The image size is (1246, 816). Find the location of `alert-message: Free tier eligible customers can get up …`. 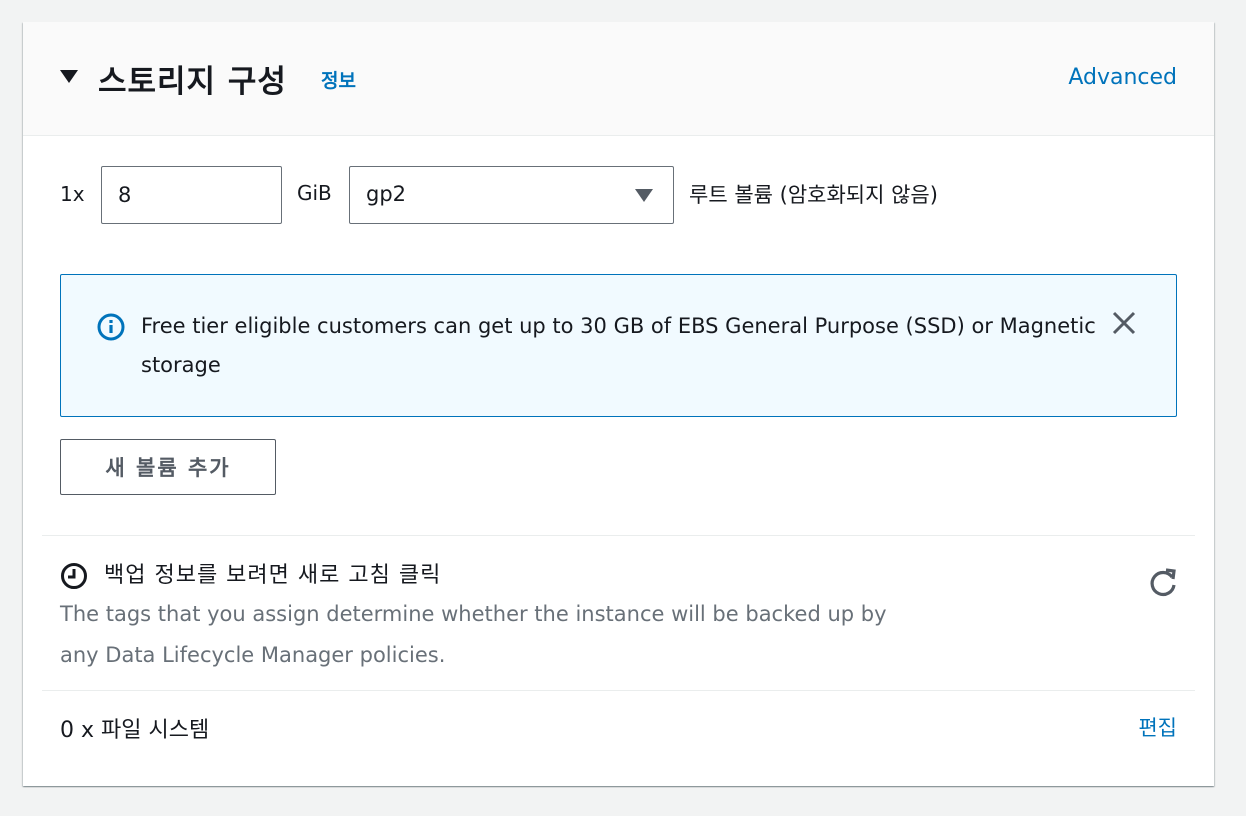

alert-message: Free tier eligible customers can get up … is located at coordinates (618, 345).